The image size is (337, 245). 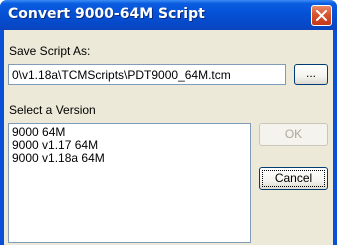 What do you see at coordinates (52, 110) in the screenshot?
I see `select-version-label: Select a Version` at bounding box center [52, 110].